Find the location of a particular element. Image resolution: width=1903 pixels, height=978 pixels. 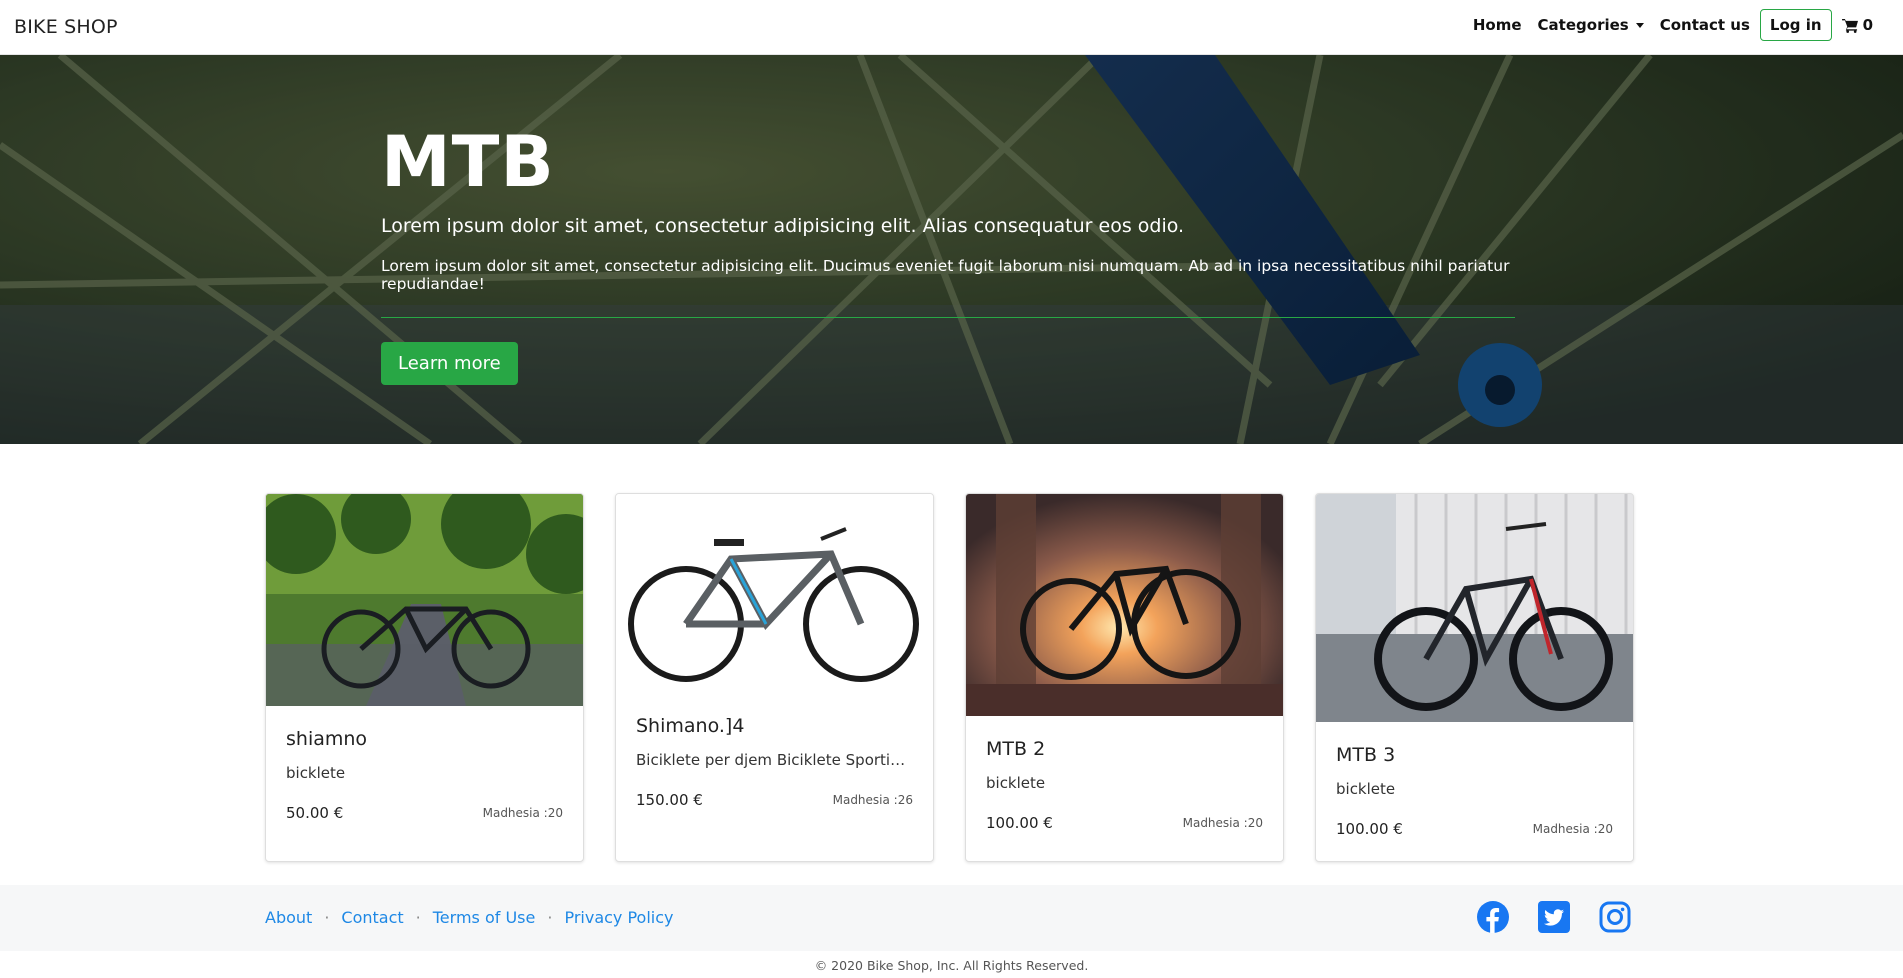

instagram-icon is located at coordinates (1615, 917).